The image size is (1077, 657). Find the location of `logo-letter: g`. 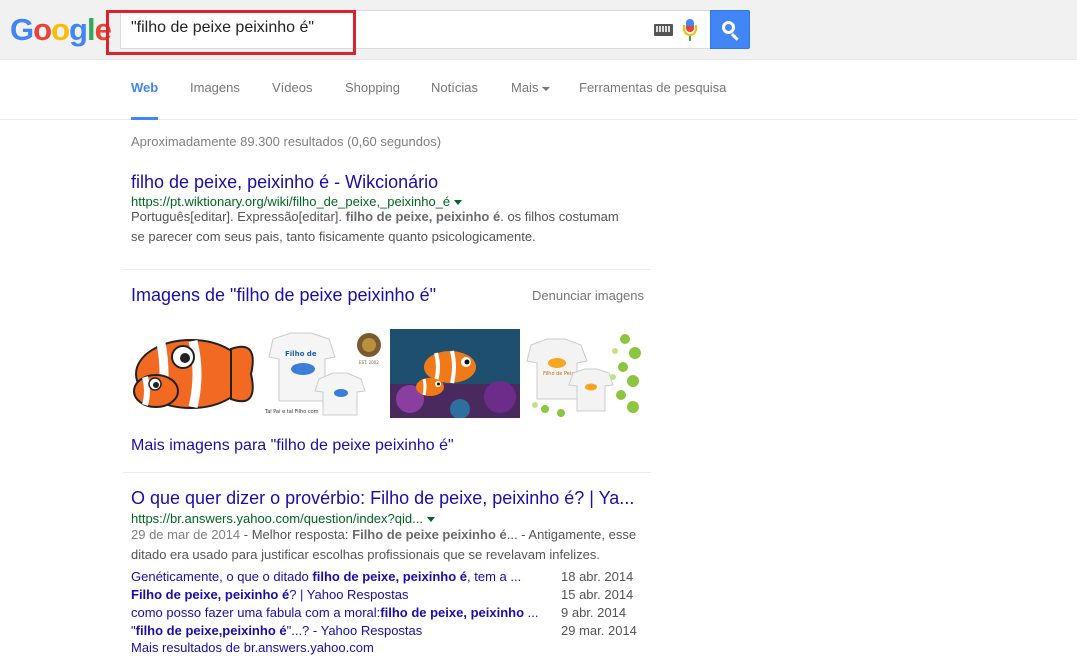

logo-letter: g is located at coordinates (78, 29).